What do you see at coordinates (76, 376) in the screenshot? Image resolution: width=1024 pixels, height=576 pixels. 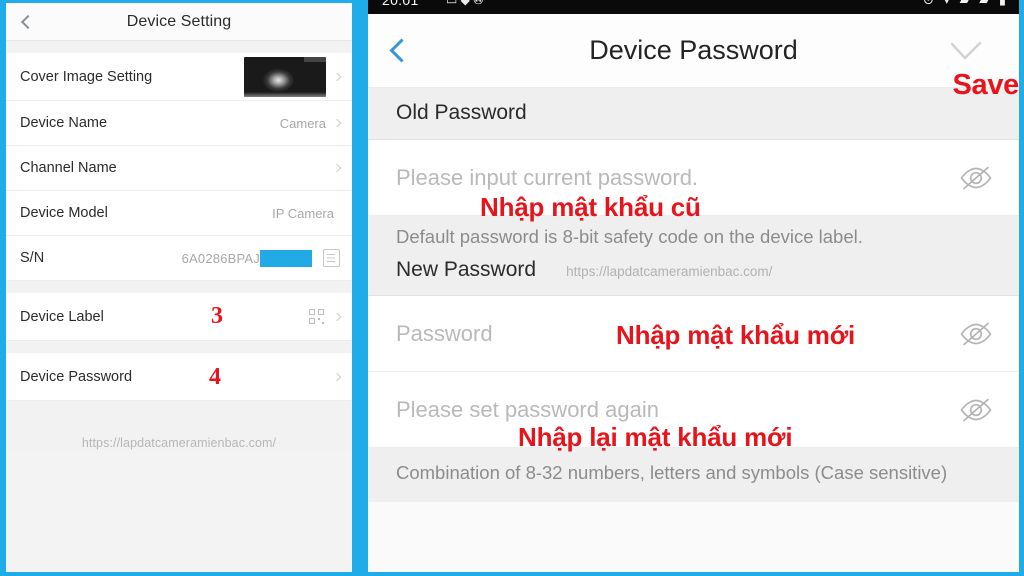 I see `row-label: Device Password` at bounding box center [76, 376].